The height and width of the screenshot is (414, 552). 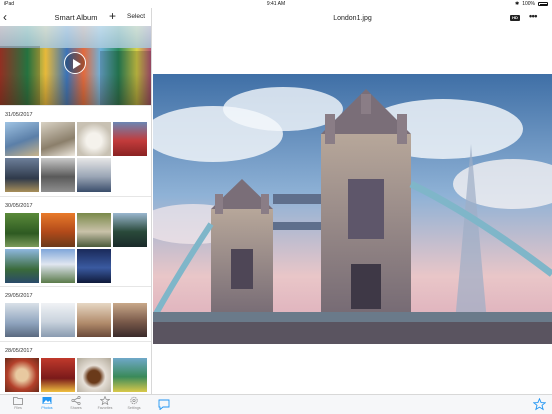 What do you see at coordinates (19, 351) in the screenshot?
I see `section-date: 28/05/2017` at bounding box center [19, 351].